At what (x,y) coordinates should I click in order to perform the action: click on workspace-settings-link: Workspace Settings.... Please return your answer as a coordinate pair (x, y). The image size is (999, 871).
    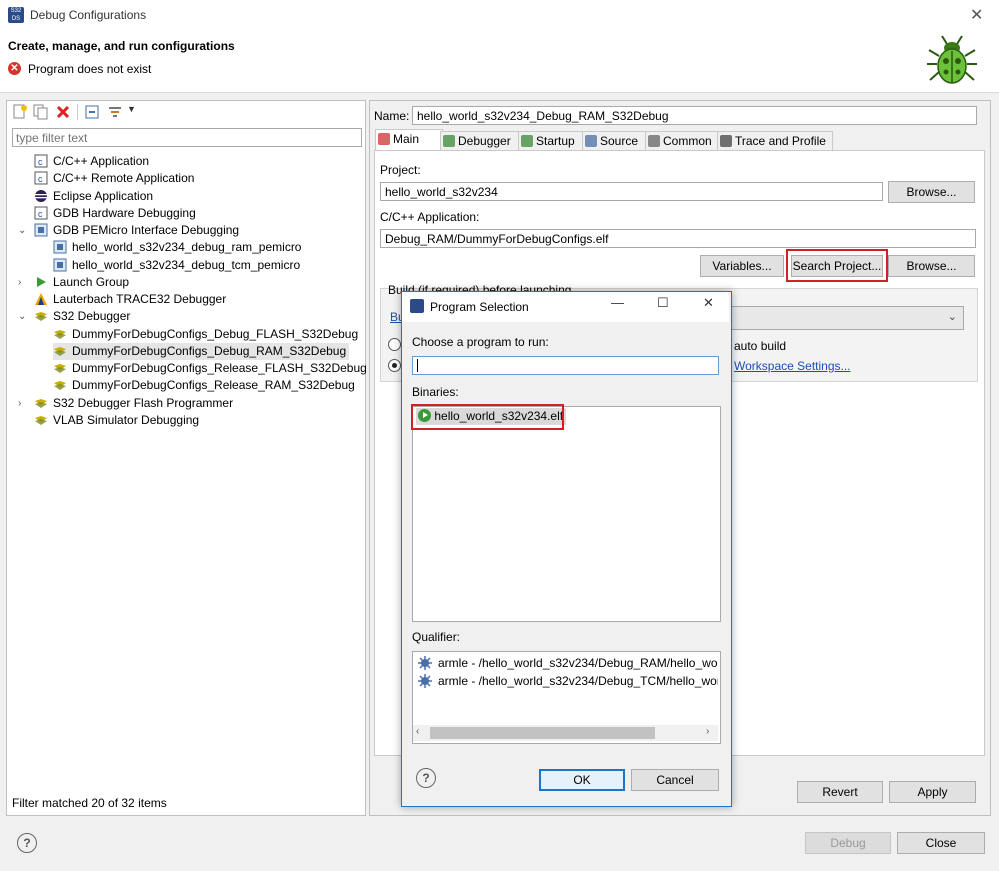
    Looking at the image, I should click on (792, 366).